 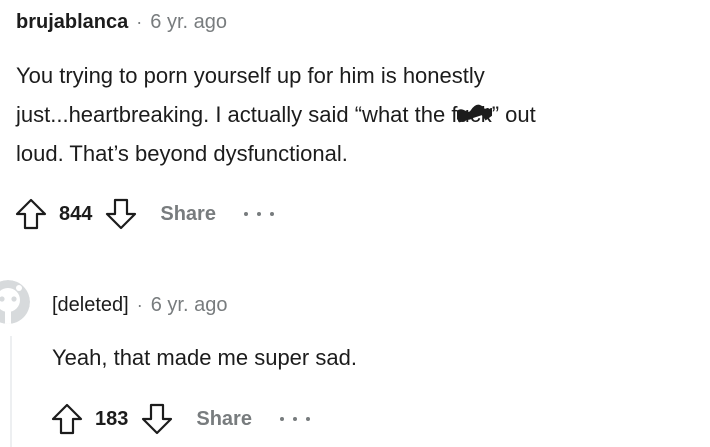 I want to click on comment-line: loud. That’s beyond dysfunctional., so click(x=182, y=153).